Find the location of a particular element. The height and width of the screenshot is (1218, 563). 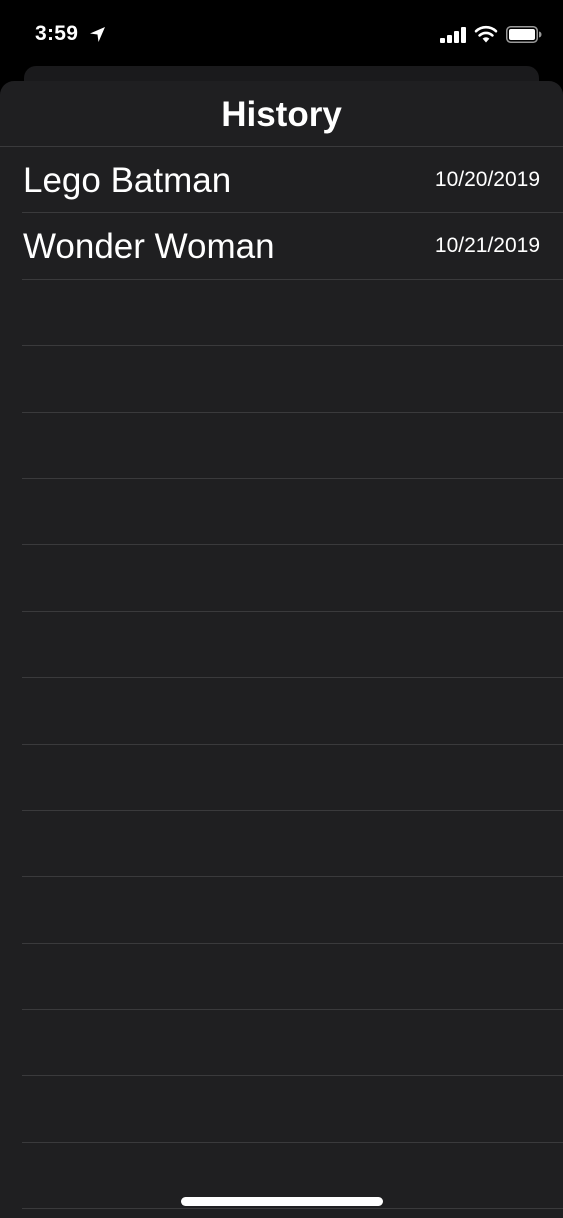

page-title: History is located at coordinates (281, 114).